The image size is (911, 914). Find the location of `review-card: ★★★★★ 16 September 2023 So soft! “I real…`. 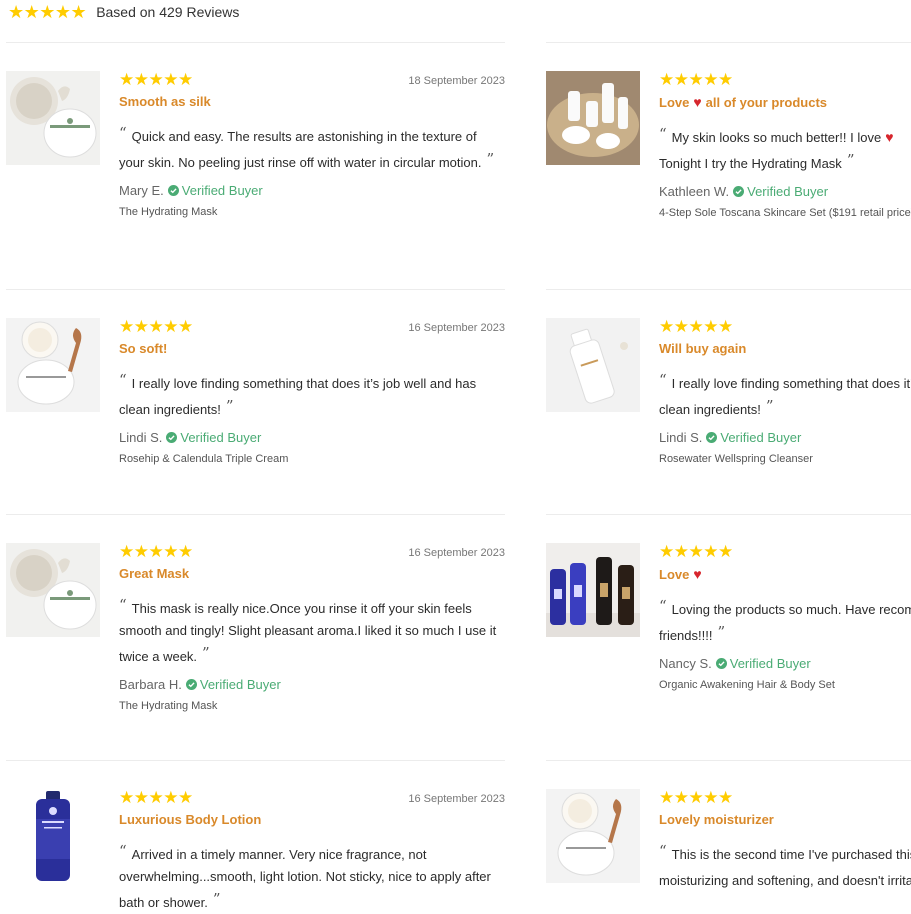

review-card: ★★★★★ 16 September 2023 So soft! “I real… is located at coordinates (255, 402).